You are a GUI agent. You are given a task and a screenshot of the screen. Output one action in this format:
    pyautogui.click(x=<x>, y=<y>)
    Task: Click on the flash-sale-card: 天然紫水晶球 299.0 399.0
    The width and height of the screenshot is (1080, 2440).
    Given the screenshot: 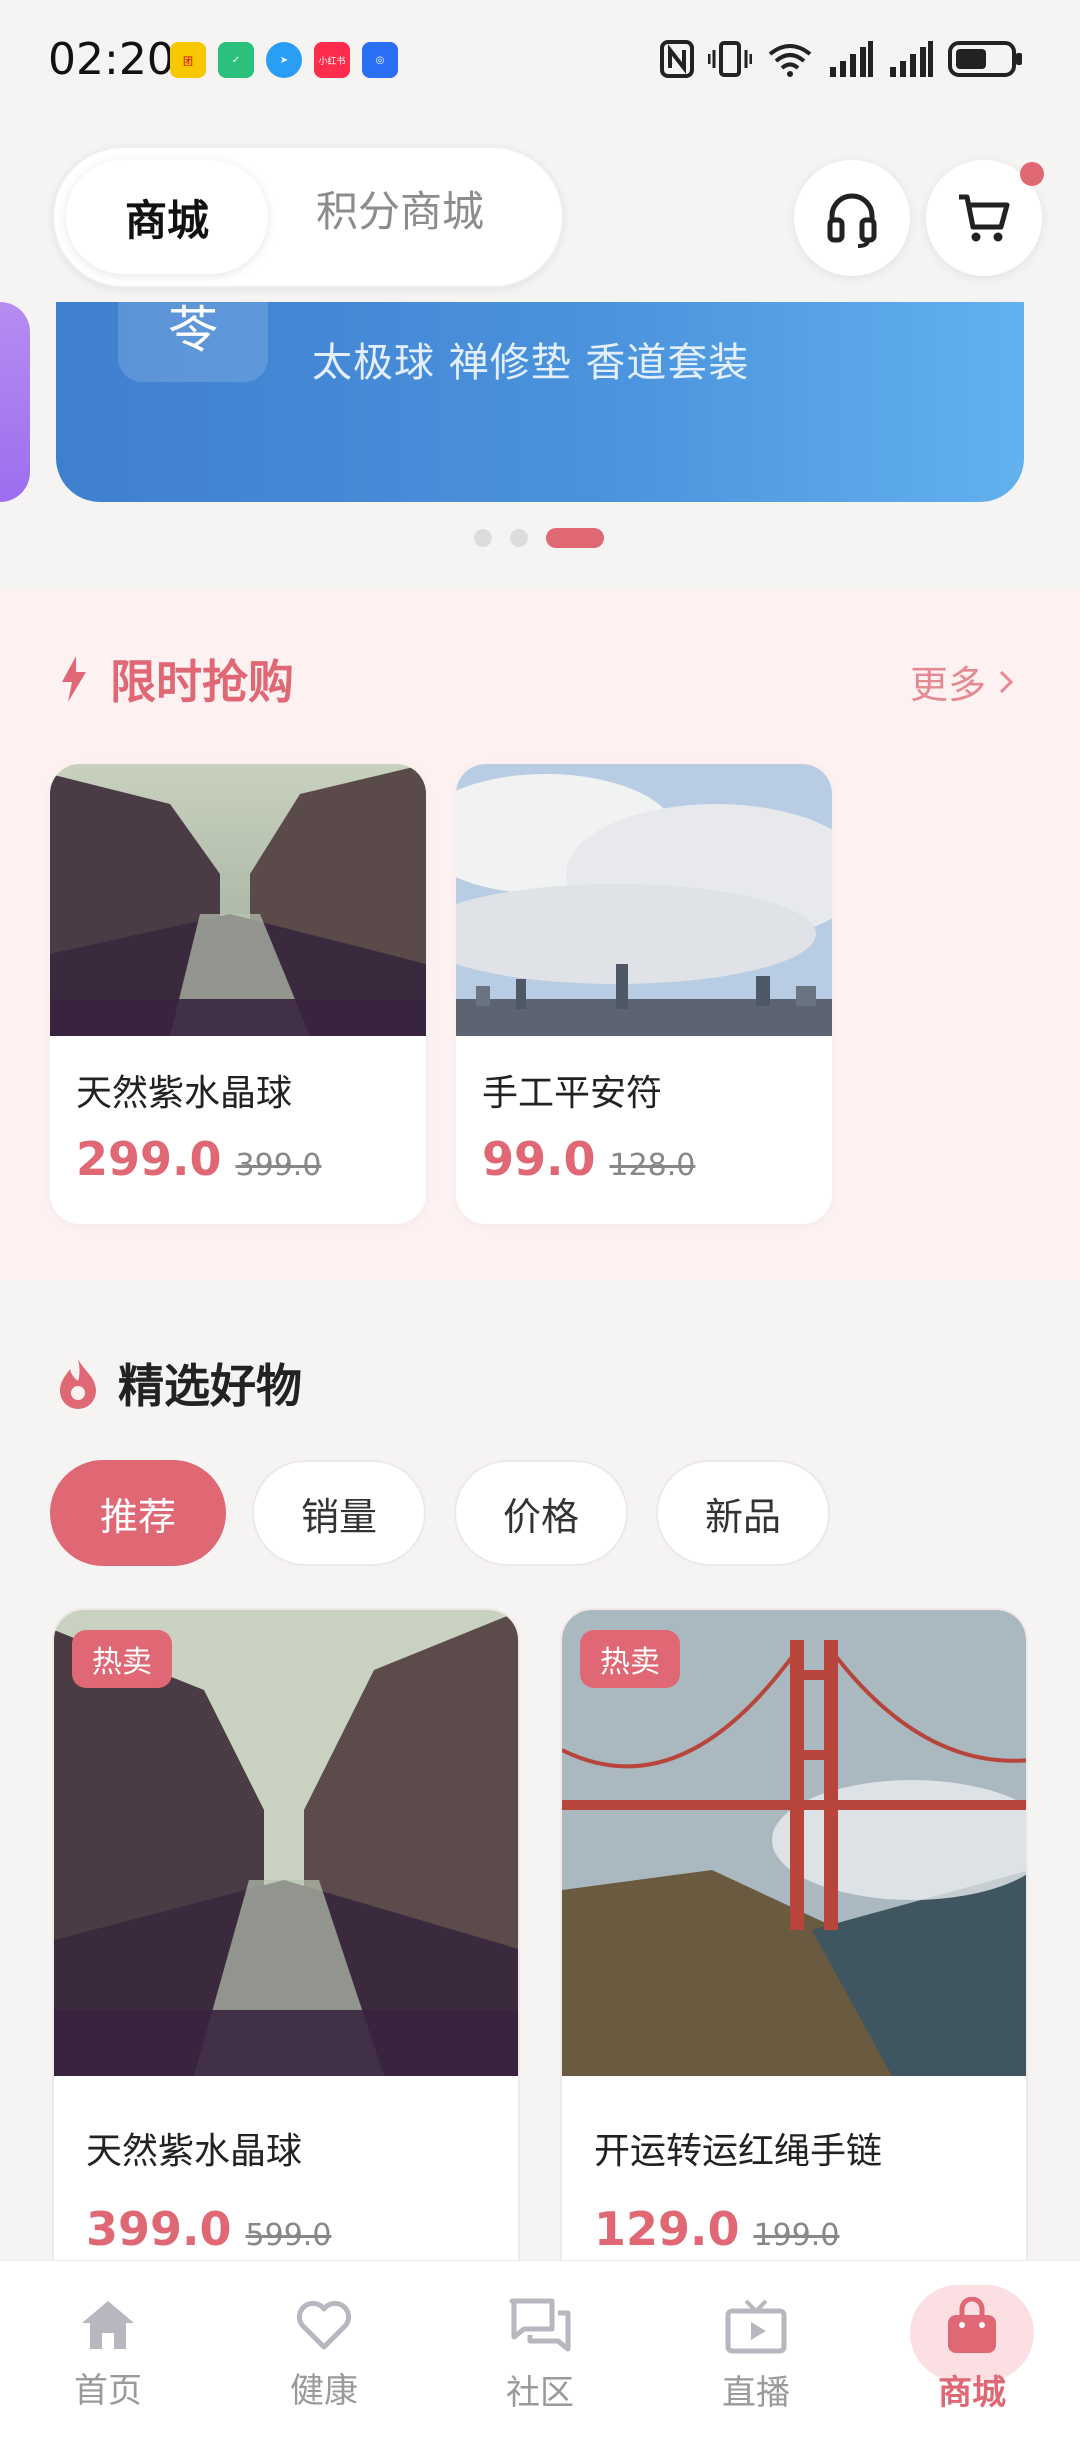 What is the action you would take?
    pyautogui.click(x=238, y=994)
    